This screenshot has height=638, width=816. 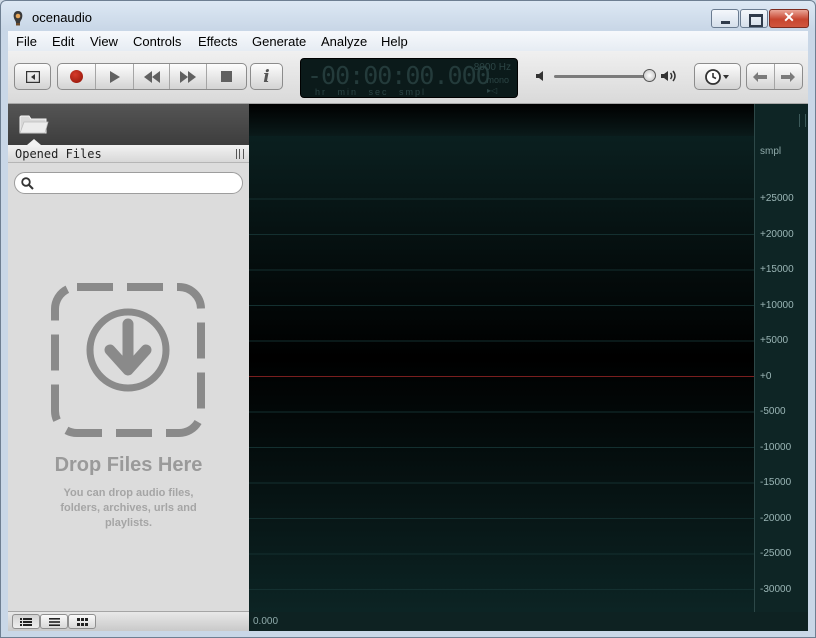 What do you see at coordinates (408, 16) in the screenshot?
I see `title-bar: ocenaudio ✕` at bounding box center [408, 16].